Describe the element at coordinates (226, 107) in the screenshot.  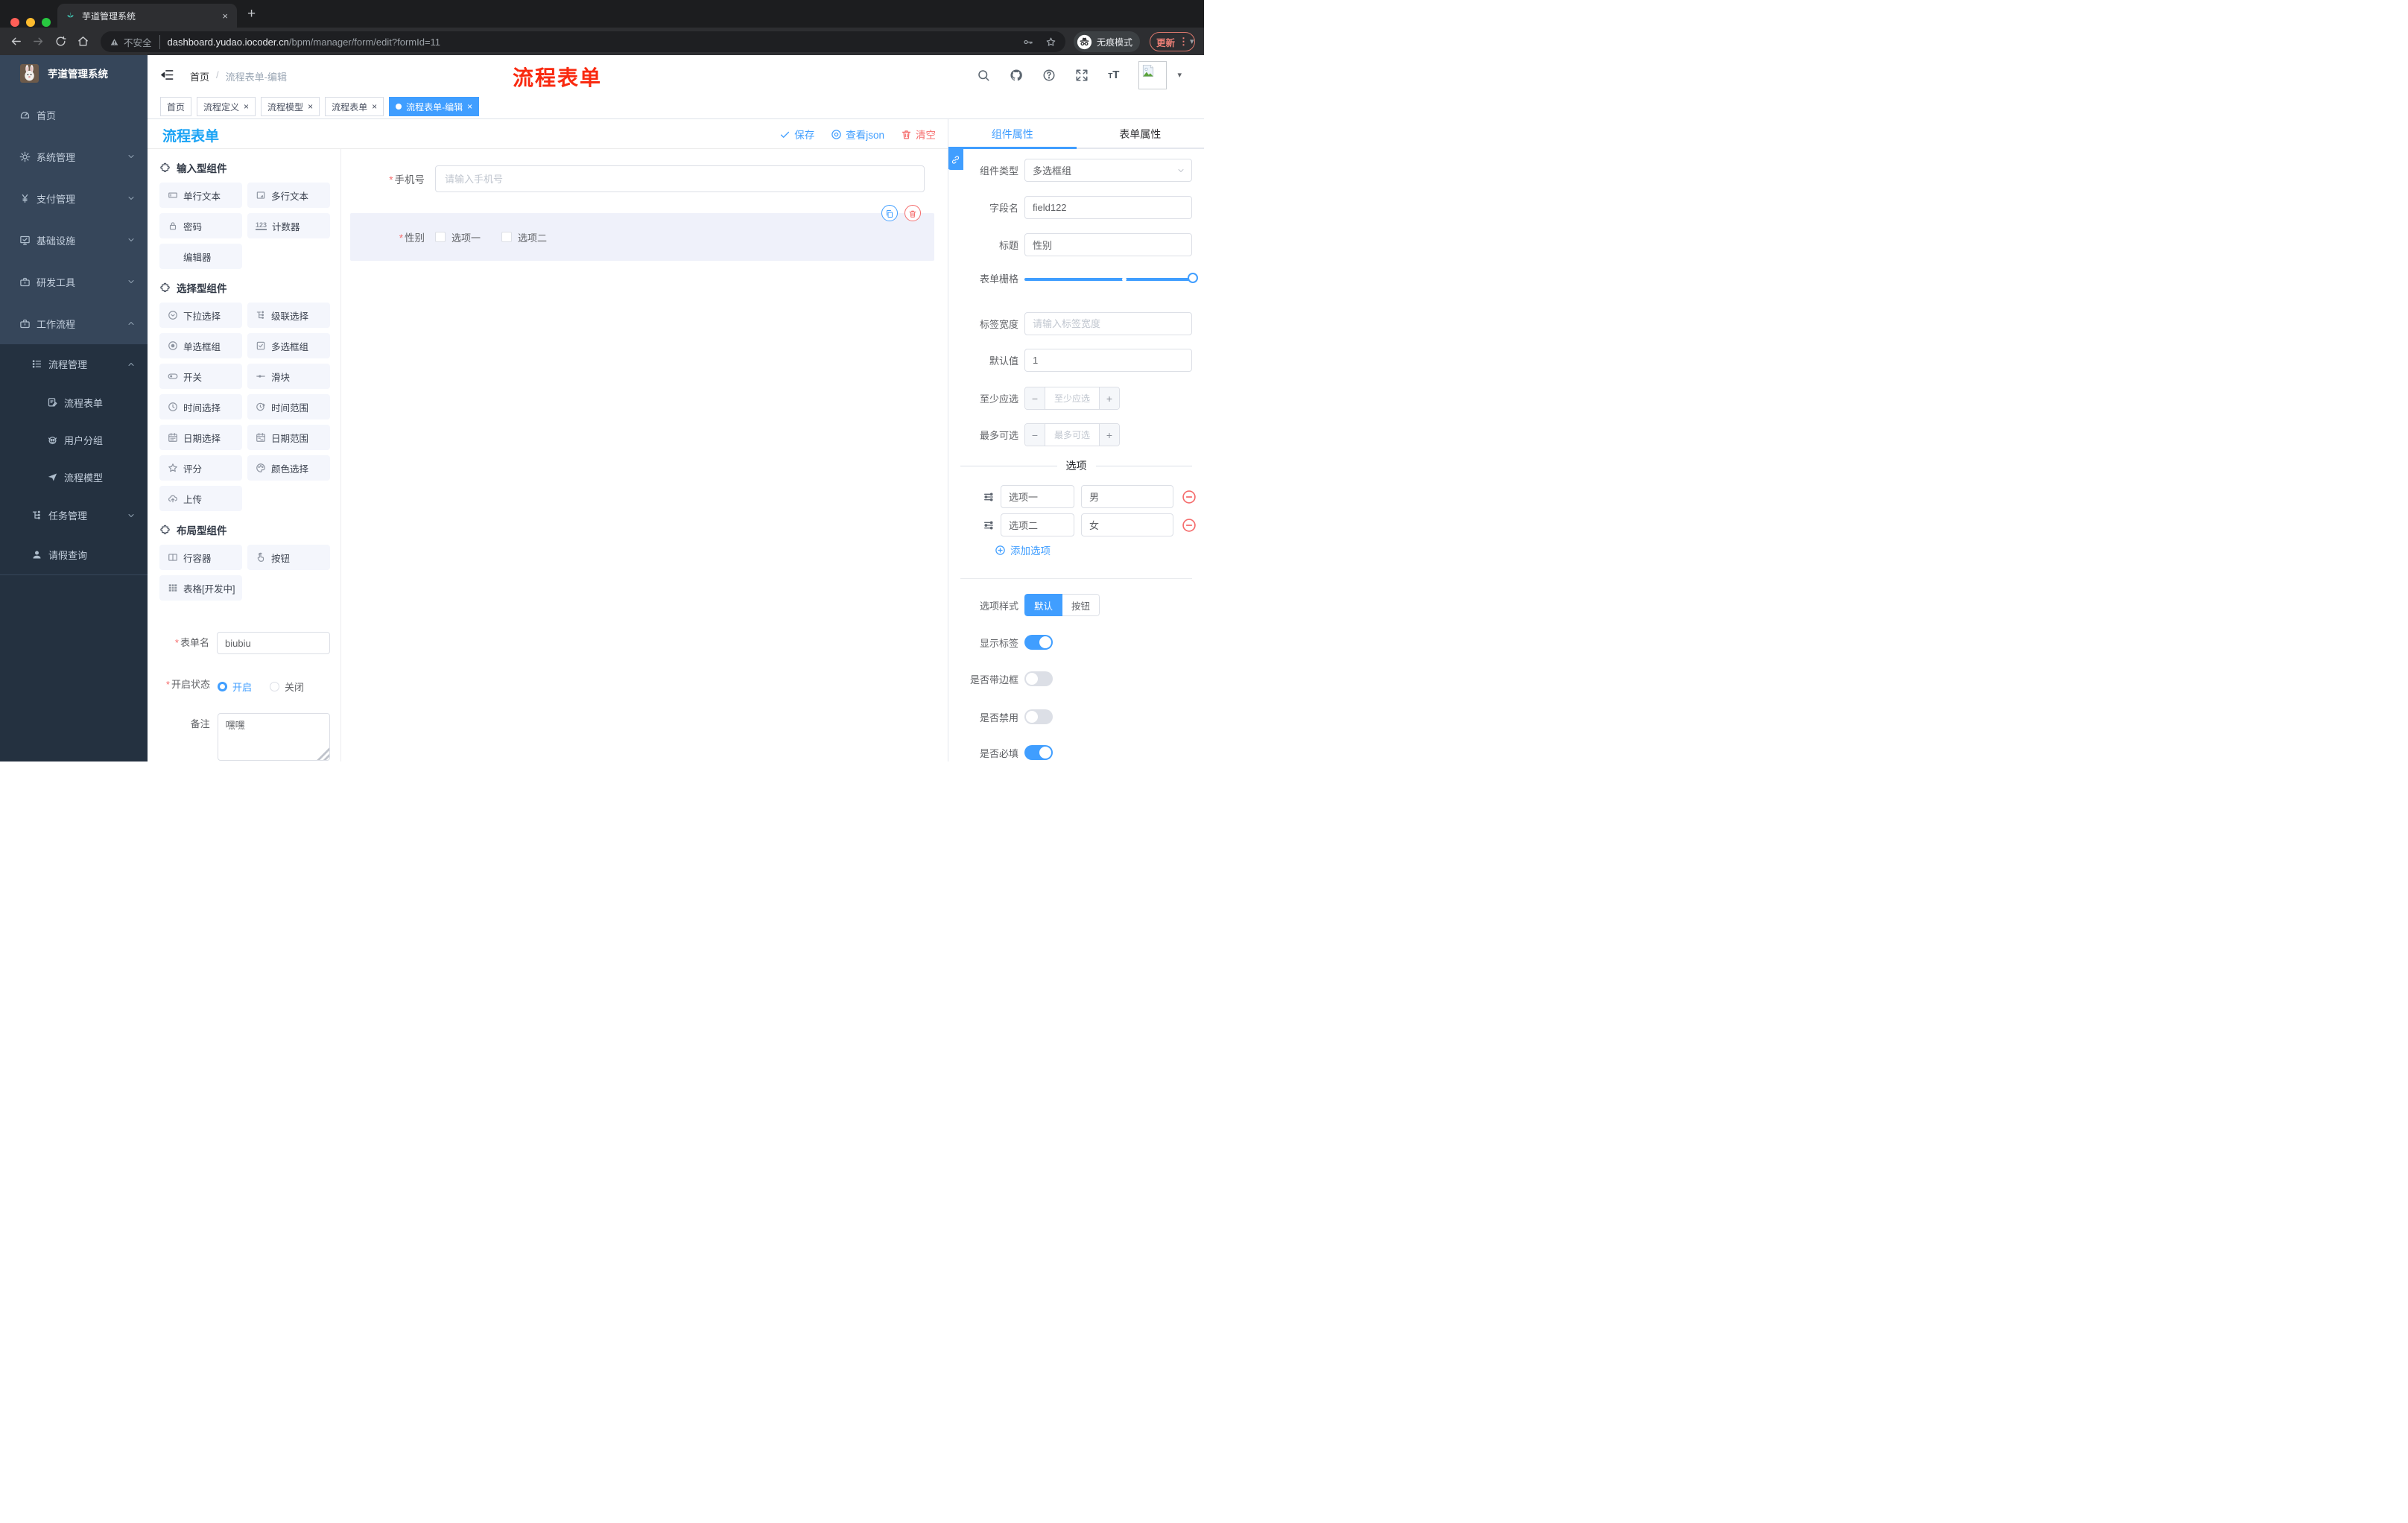
I see `tag-流程定义: 流程定义 ×` at that location.